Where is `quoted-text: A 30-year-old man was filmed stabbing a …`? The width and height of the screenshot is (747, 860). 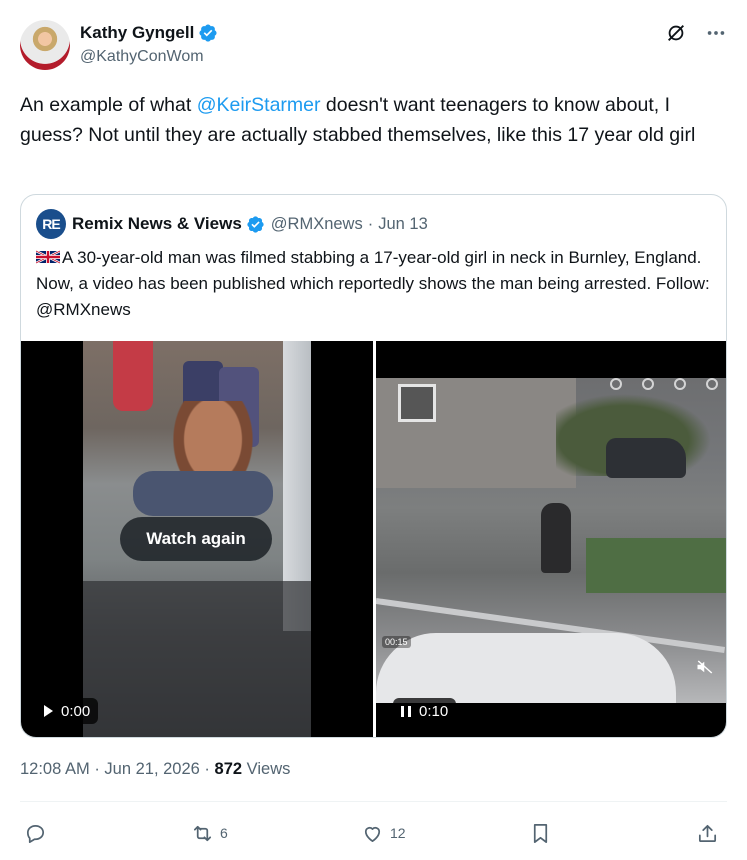 quoted-text: A 30-year-old man was filmed stabbing a … is located at coordinates (376, 284).